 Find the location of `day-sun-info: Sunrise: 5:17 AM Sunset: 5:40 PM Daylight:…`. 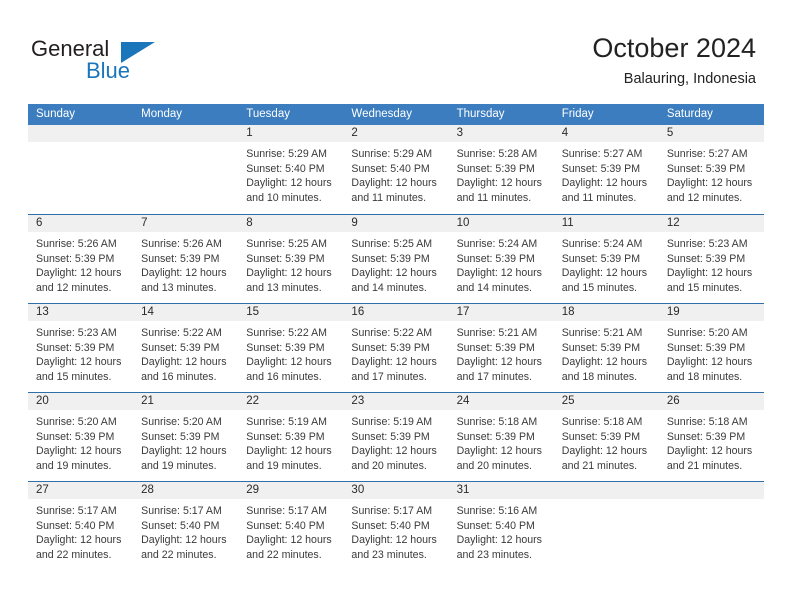

day-sun-info: Sunrise: 5:17 AM Sunset: 5:40 PM Daylight:… is located at coordinates (185, 530).